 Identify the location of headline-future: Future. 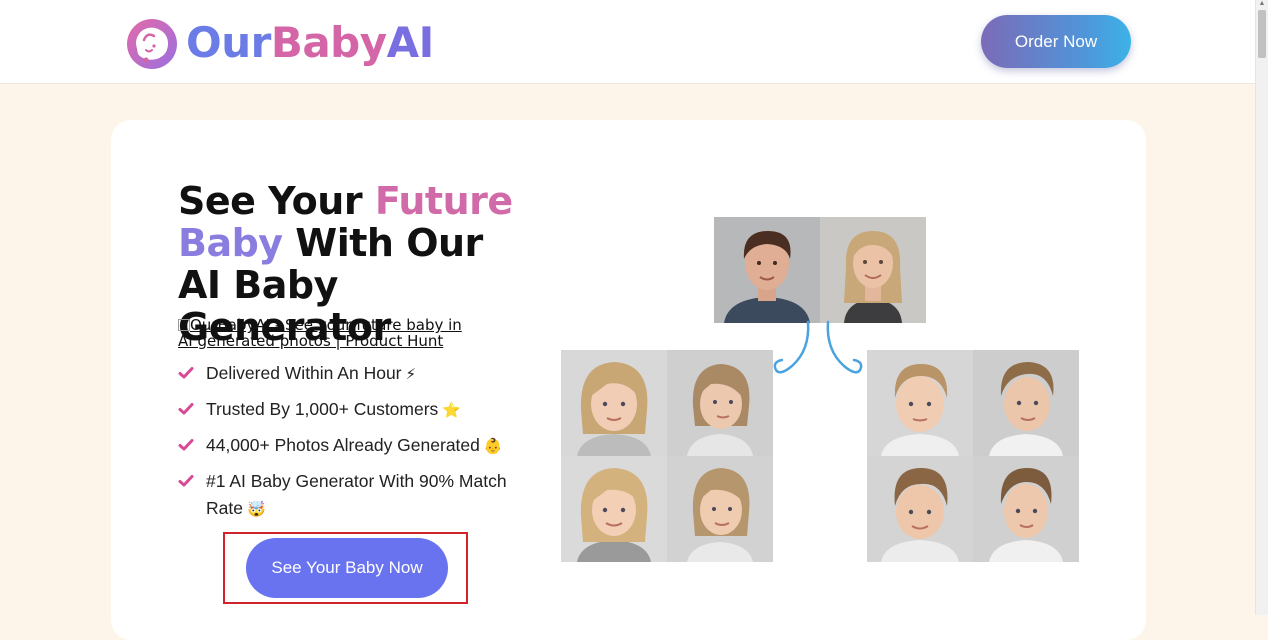
(443, 201).